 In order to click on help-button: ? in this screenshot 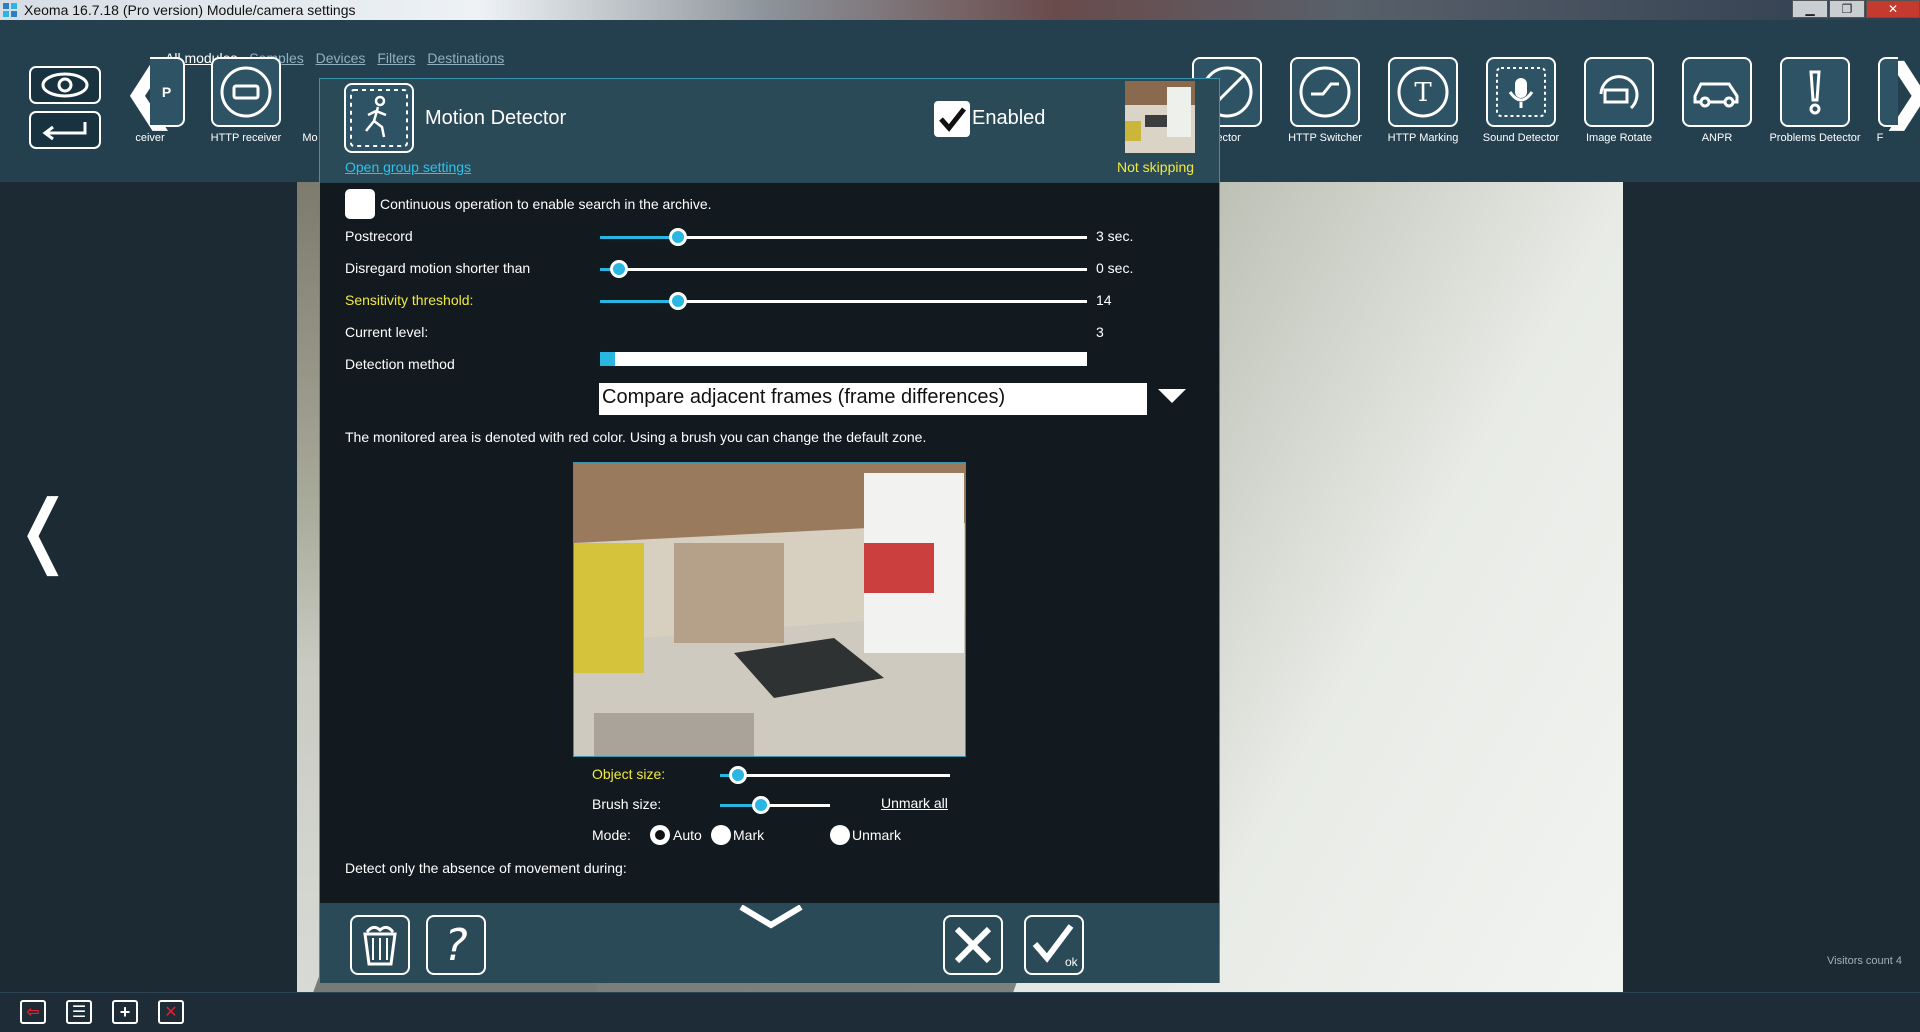, I will do `click(456, 945)`.